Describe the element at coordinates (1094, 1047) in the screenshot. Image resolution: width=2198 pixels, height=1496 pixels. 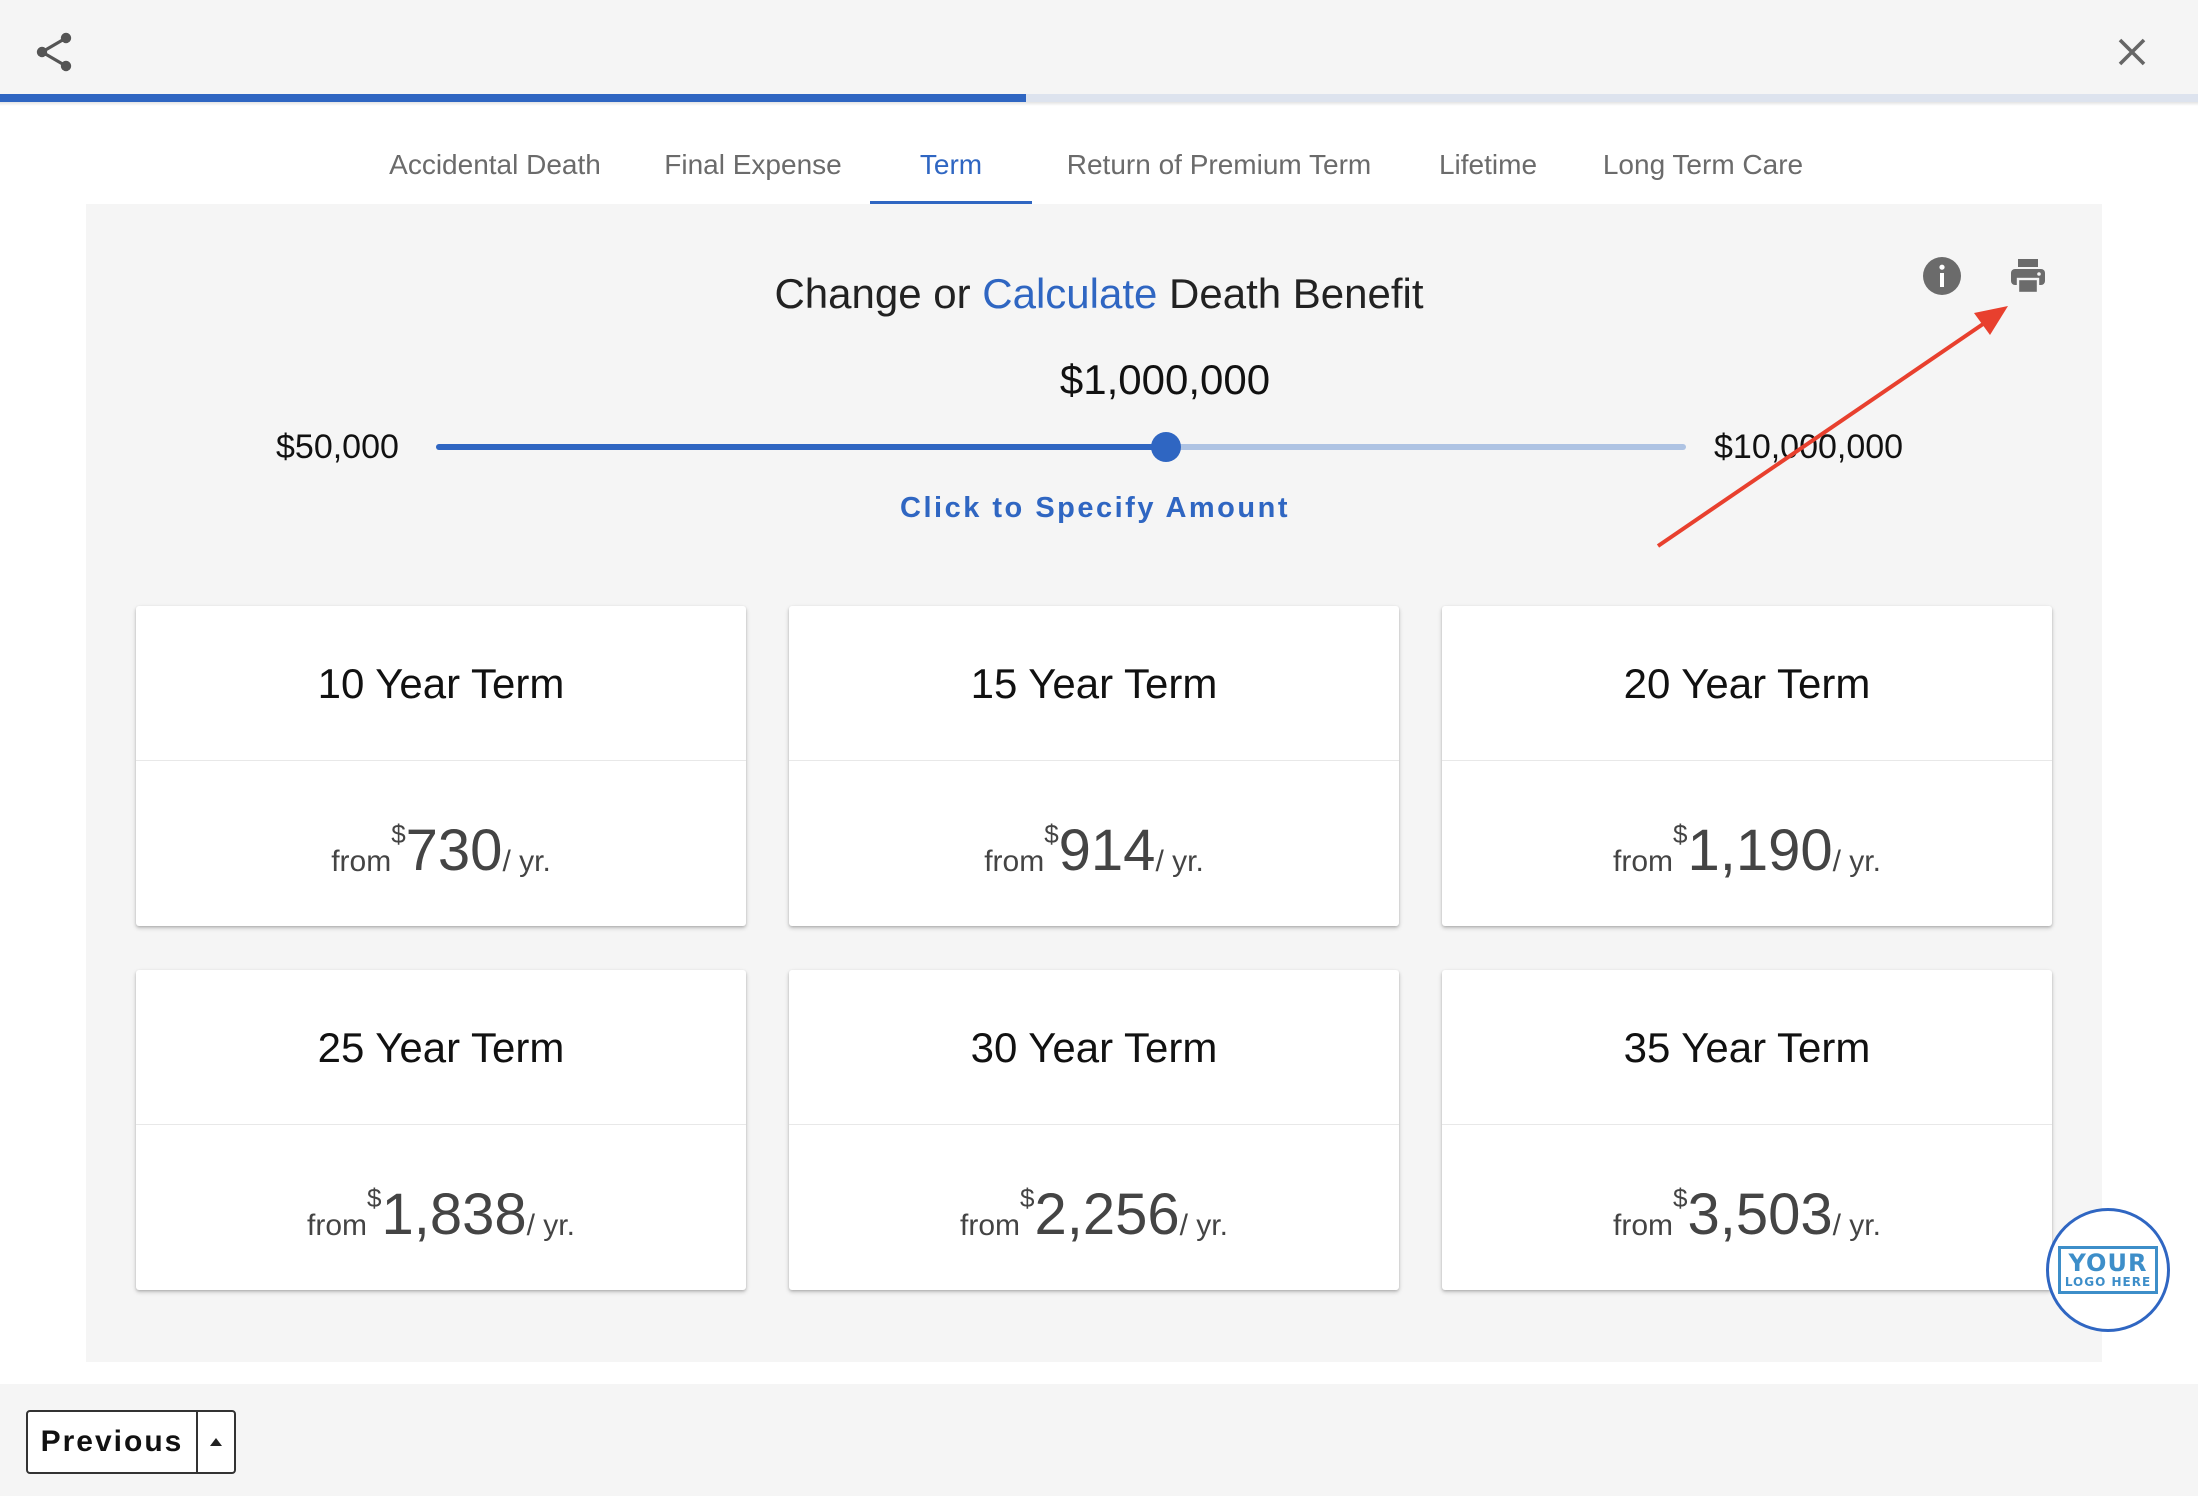
I see `card-title: 30 Year Term` at that location.